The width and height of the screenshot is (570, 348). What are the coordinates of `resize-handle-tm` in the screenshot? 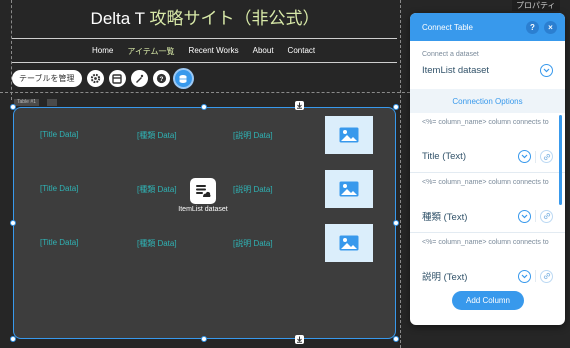 It's located at (204, 107).